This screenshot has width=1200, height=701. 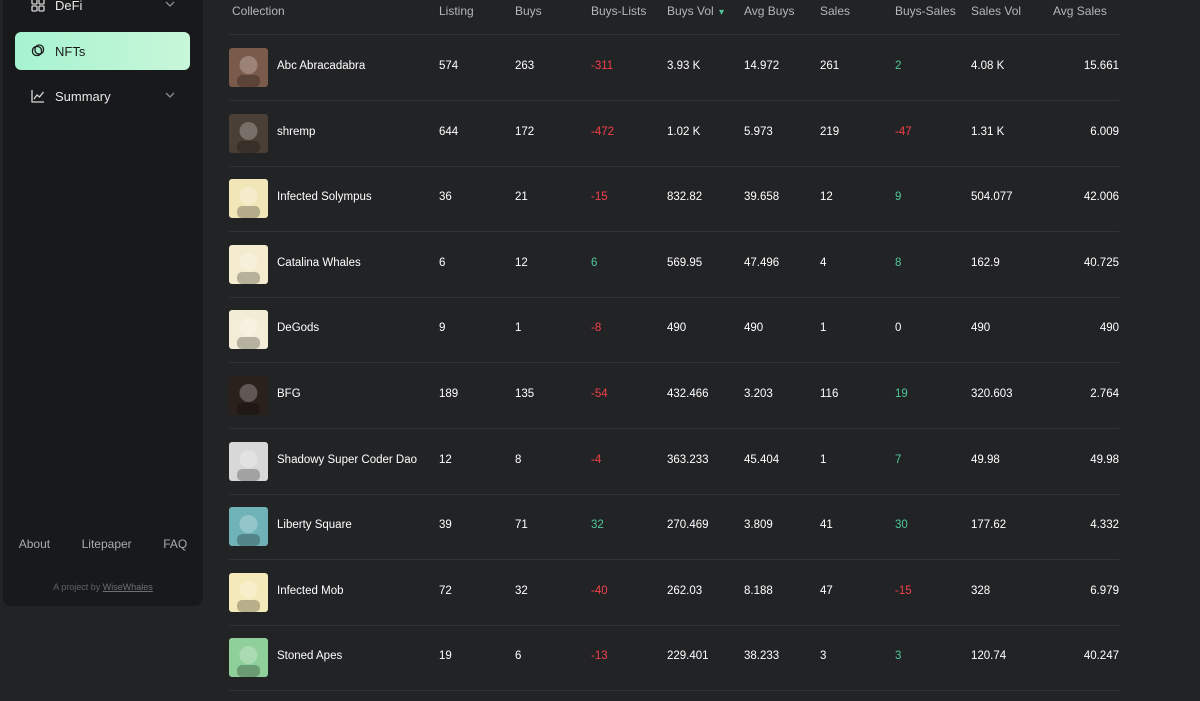 What do you see at coordinates (347, 460) in the screenshot?
I see `collection-name: Shadowy Super Coder Dao` at bounding box center [347, 460].